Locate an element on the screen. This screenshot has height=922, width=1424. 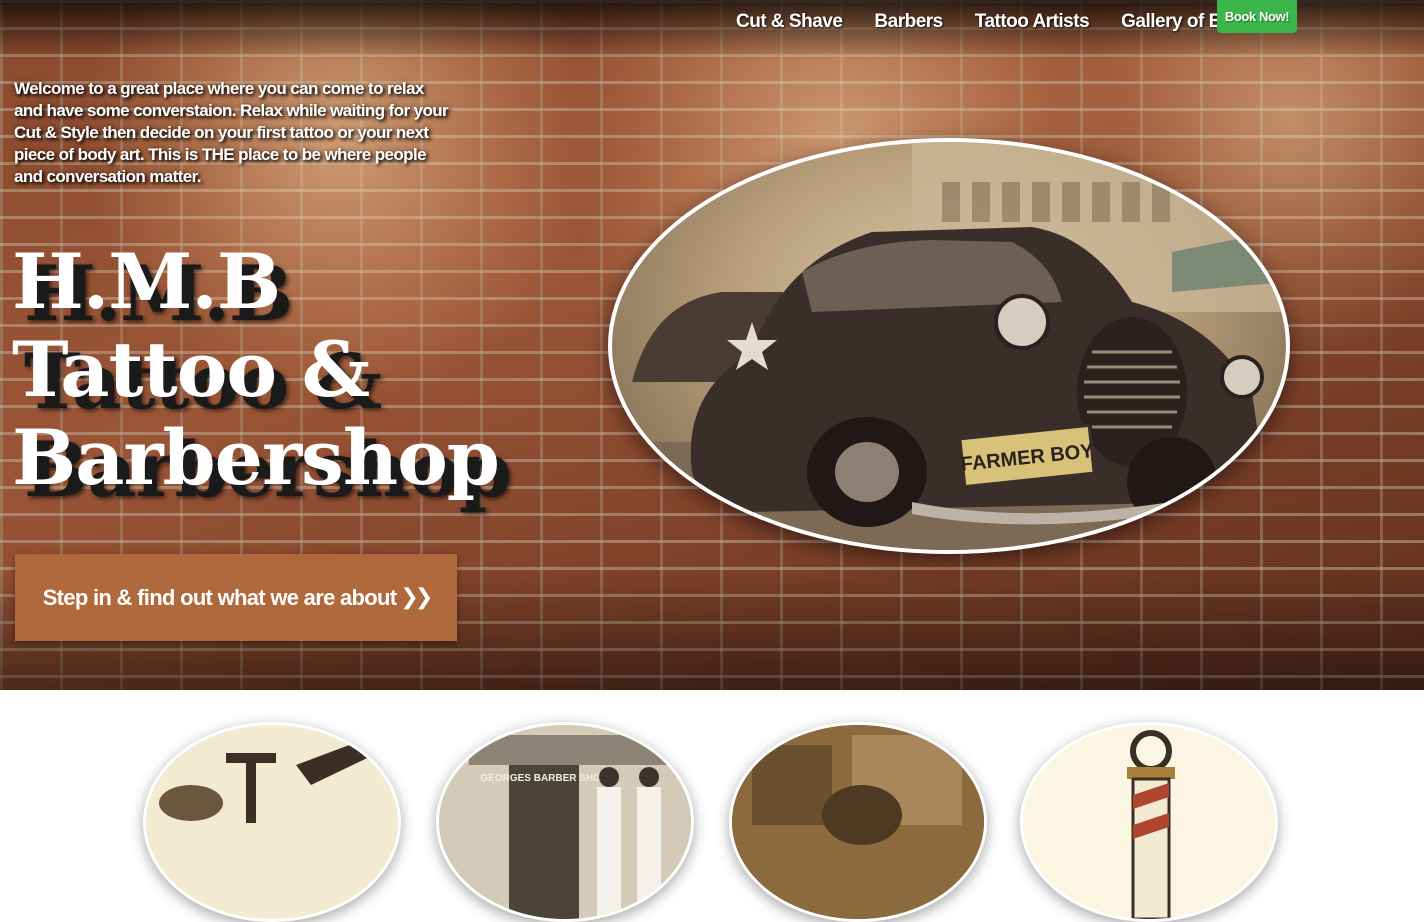
feature-circle-tattoo-artists is located at coordinates (858, 822).